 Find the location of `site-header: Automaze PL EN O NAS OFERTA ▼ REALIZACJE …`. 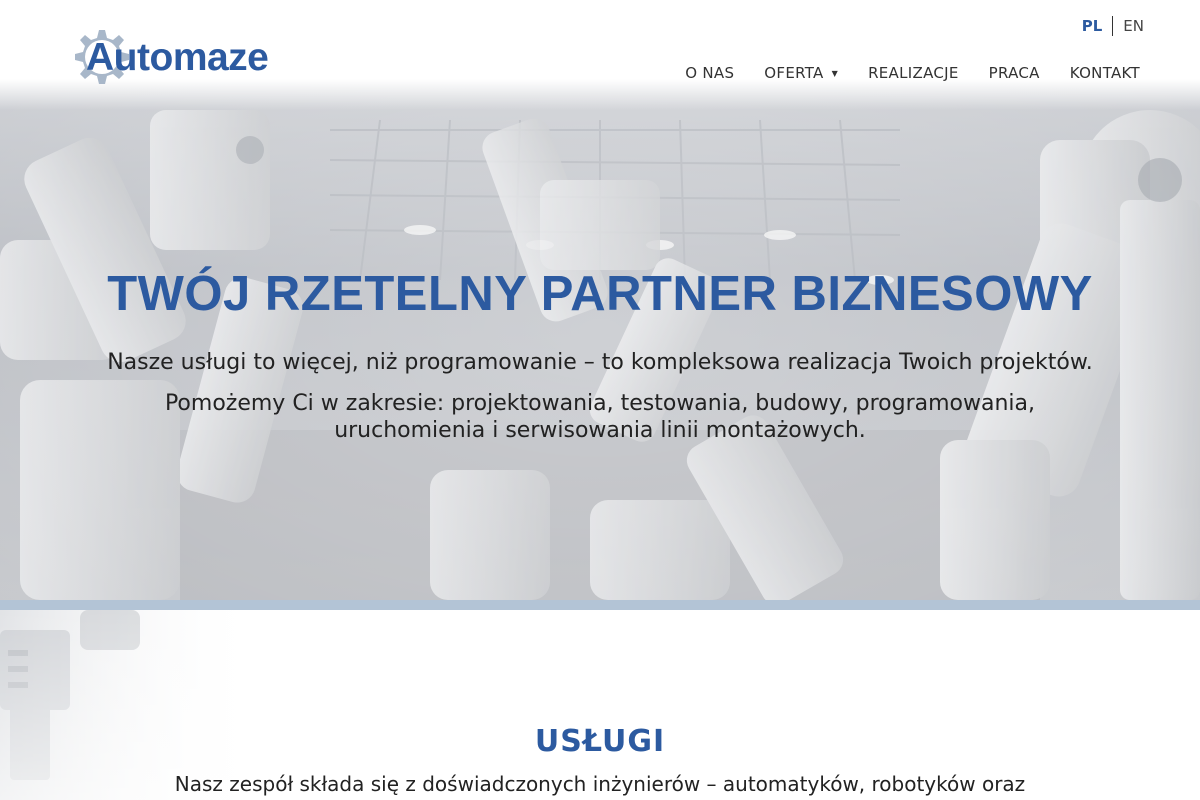

site-header: Automaze PL EN O NAS OFERTA ▼ REALIZACJE … is located at coordinates (600, 55).